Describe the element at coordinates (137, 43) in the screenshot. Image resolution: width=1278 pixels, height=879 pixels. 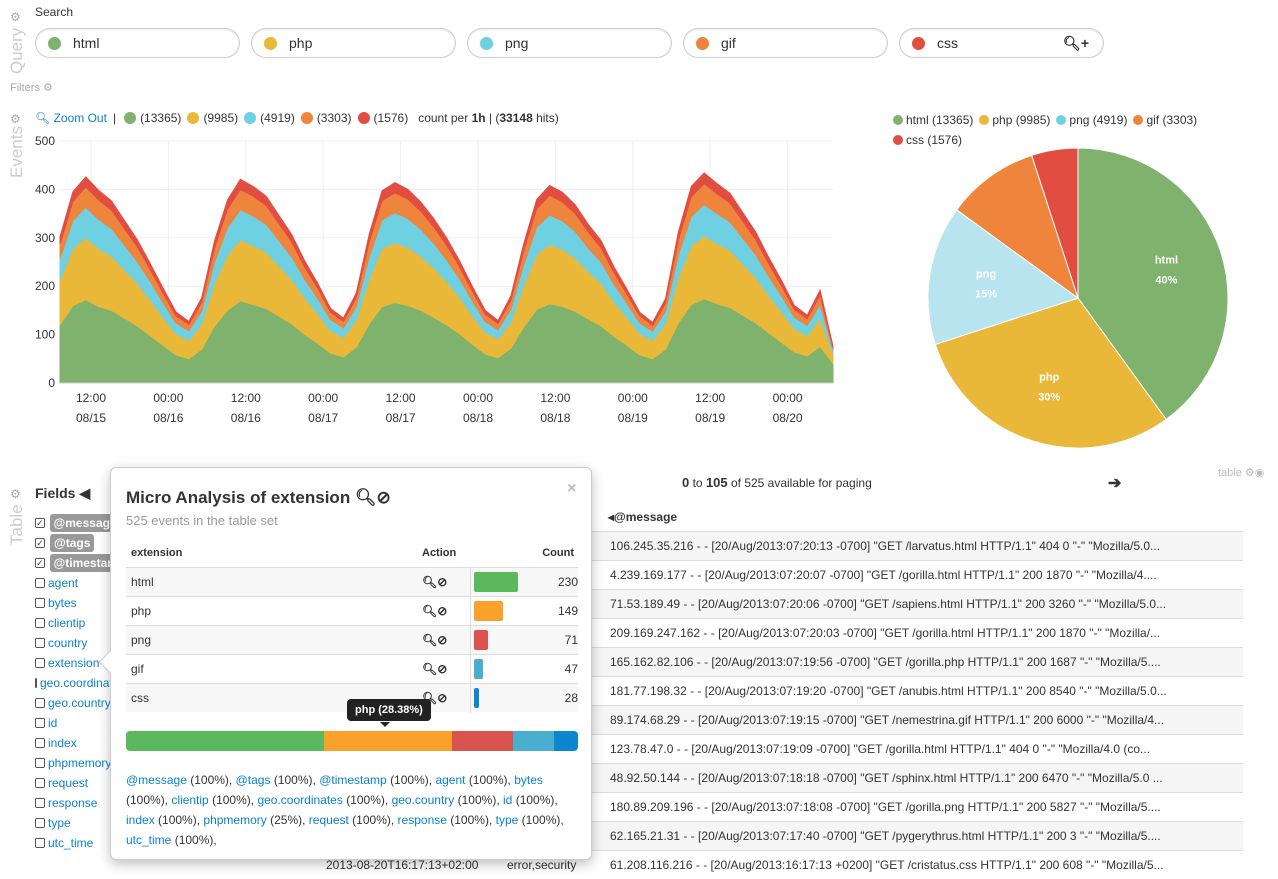
I see `query-input-html: html` at that location.